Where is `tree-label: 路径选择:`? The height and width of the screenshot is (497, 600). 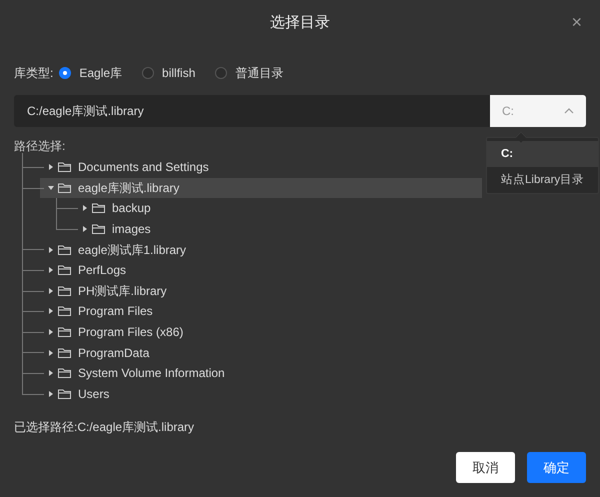 tree-label: 路径选择: is located at coordinates (40, 145).